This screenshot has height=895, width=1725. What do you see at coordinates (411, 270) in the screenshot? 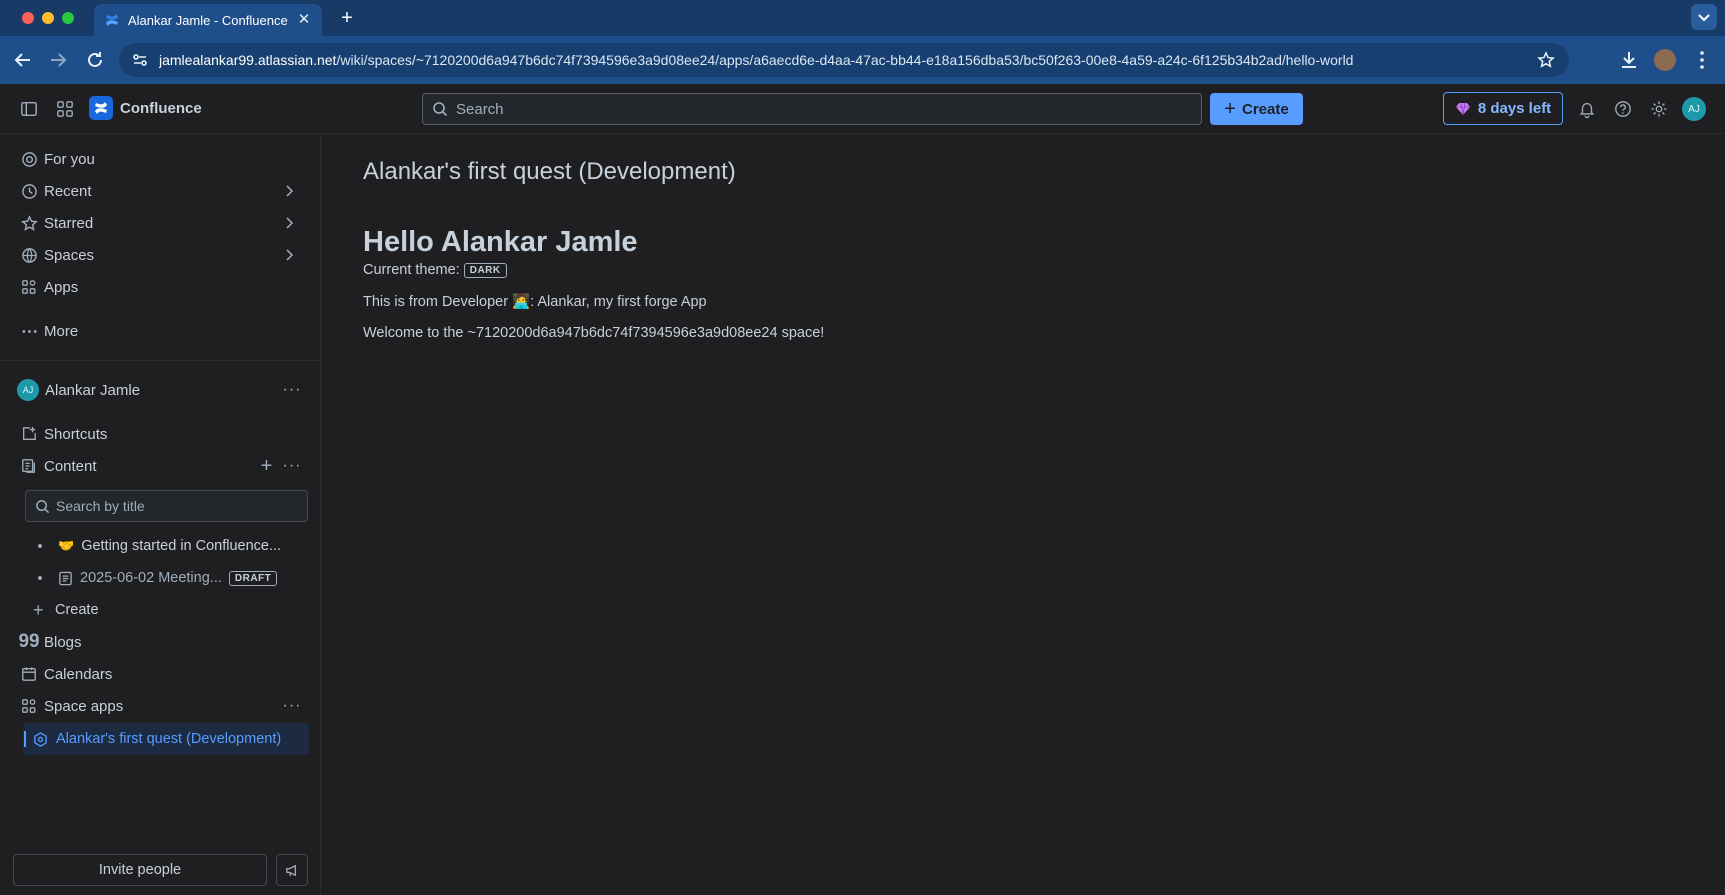
I see `theme-label: Current theme:` at bounding box center [411, 270].